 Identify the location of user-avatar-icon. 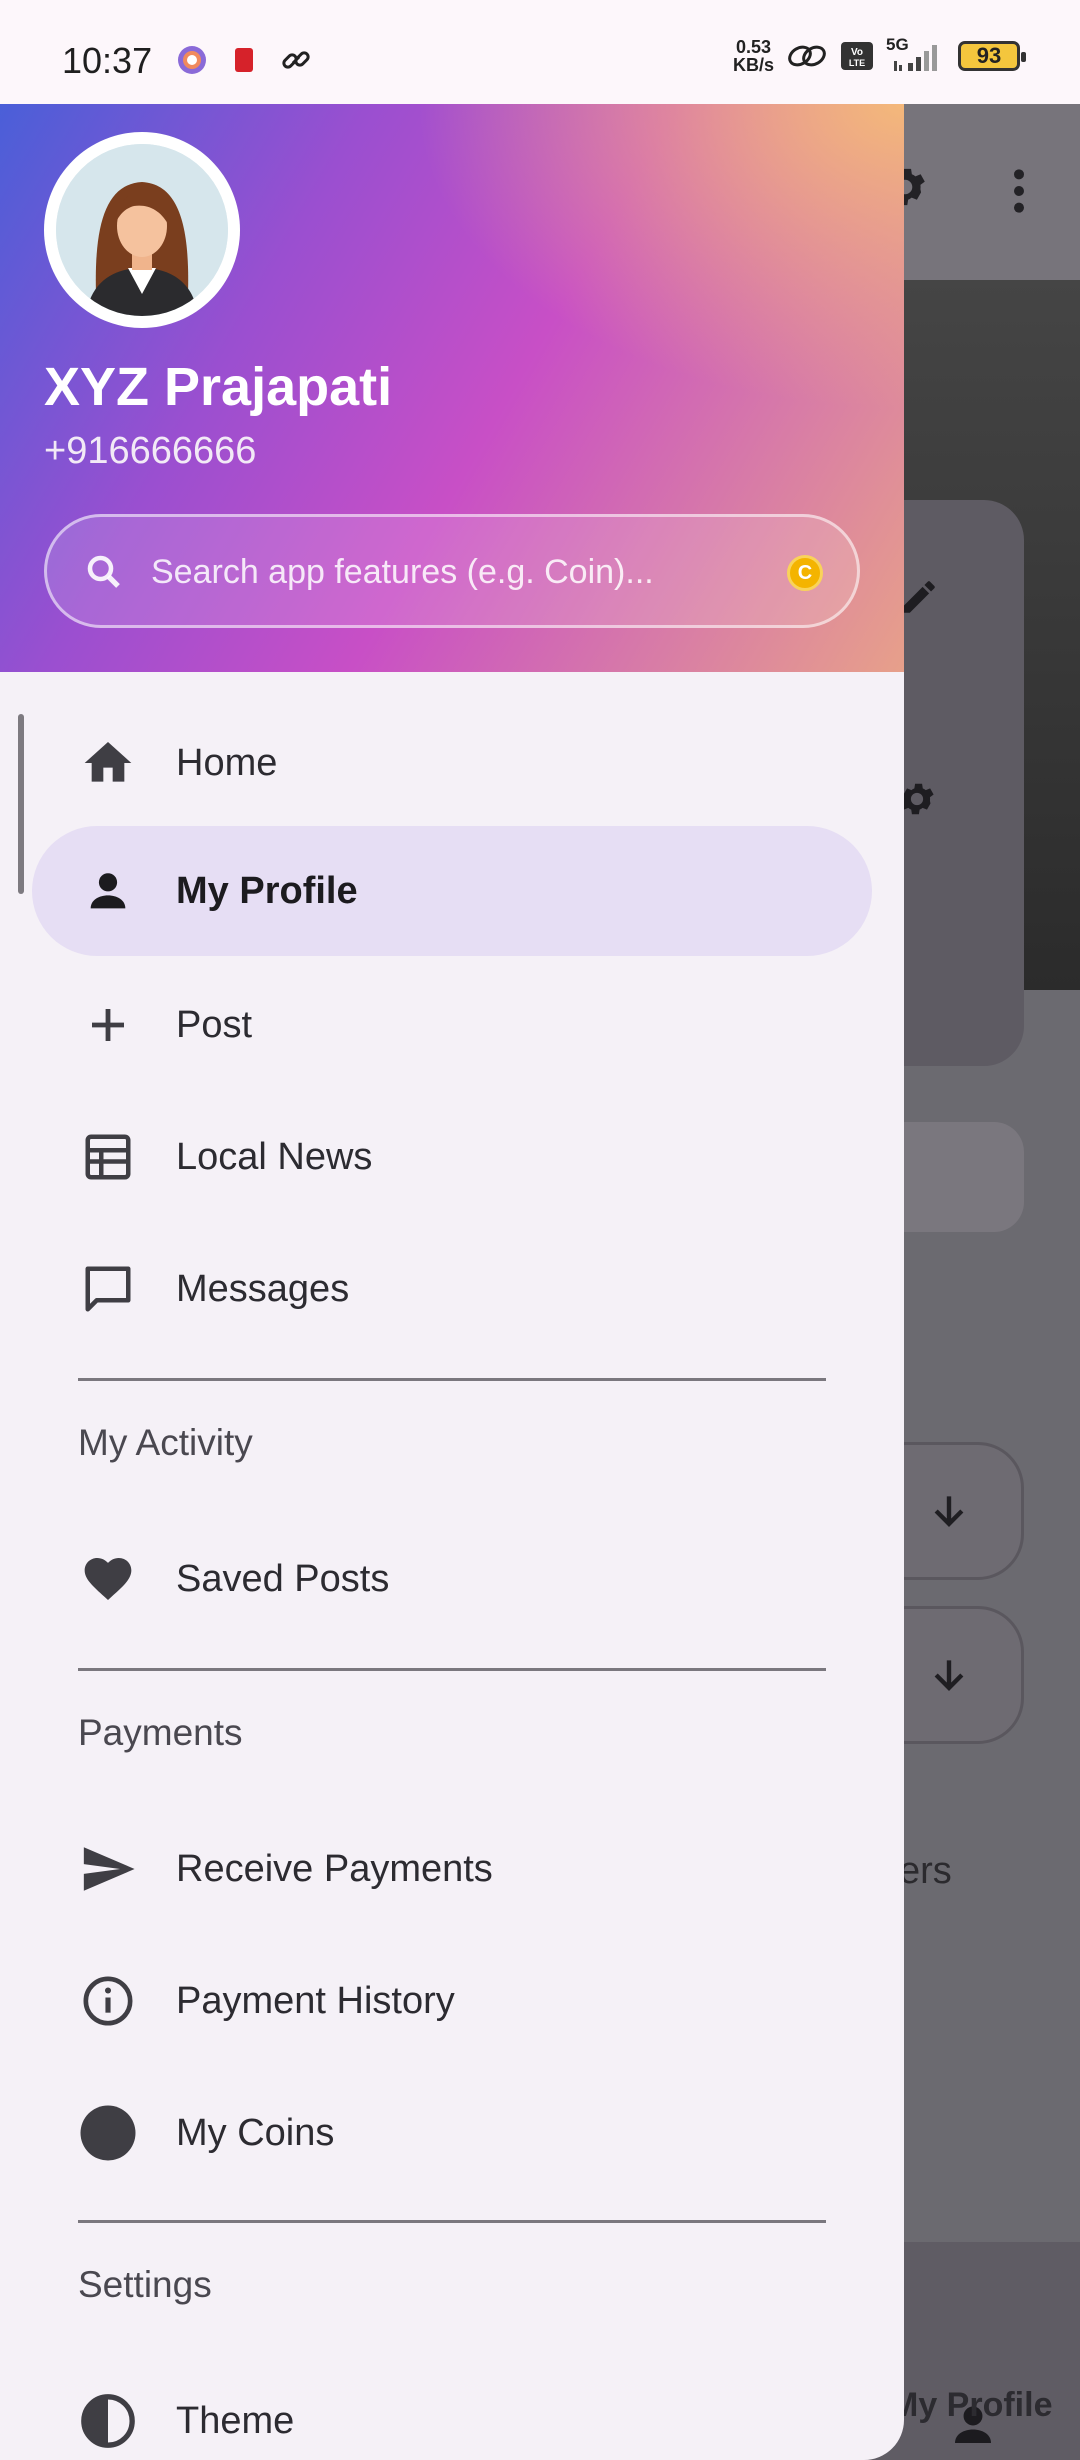
(142, 230).